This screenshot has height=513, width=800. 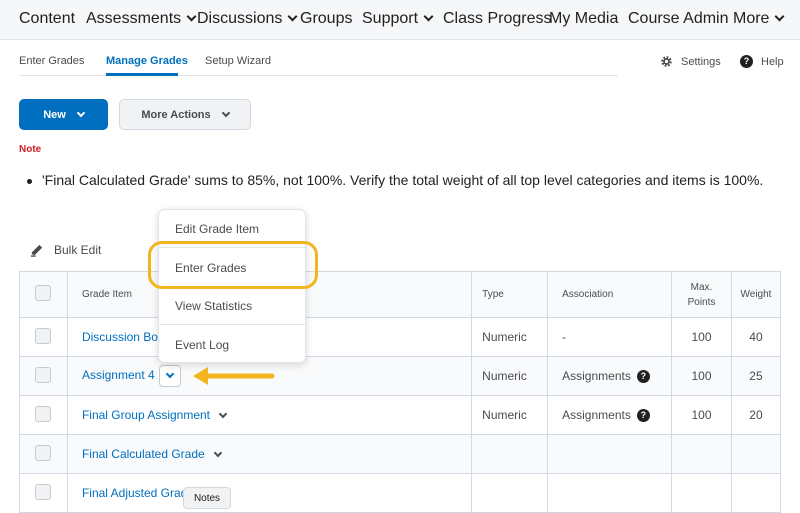 I want to click on bulk-edit-label: Bulk Edit, so click(x=78, y=249).